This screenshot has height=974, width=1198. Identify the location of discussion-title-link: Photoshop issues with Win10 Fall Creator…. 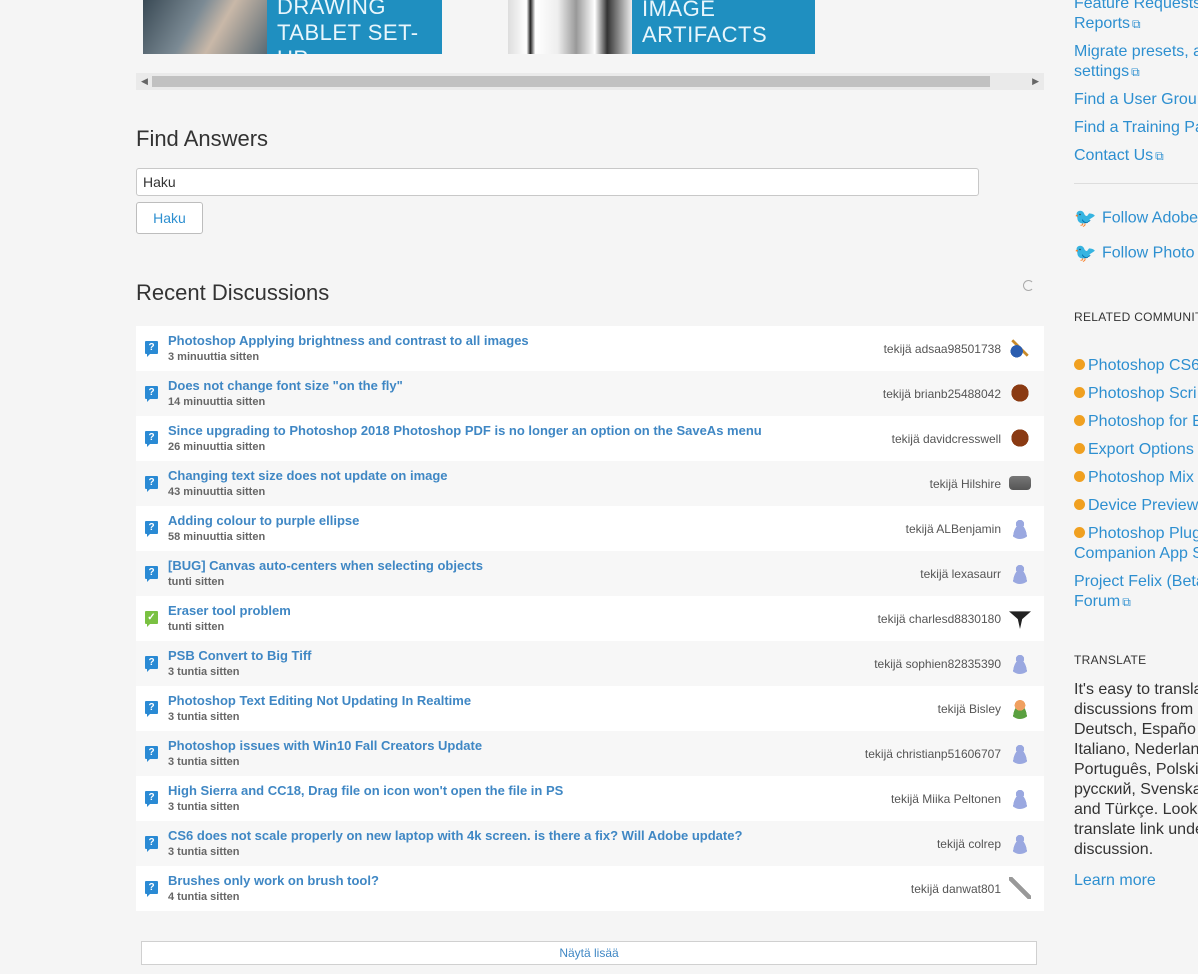
(325, 745).